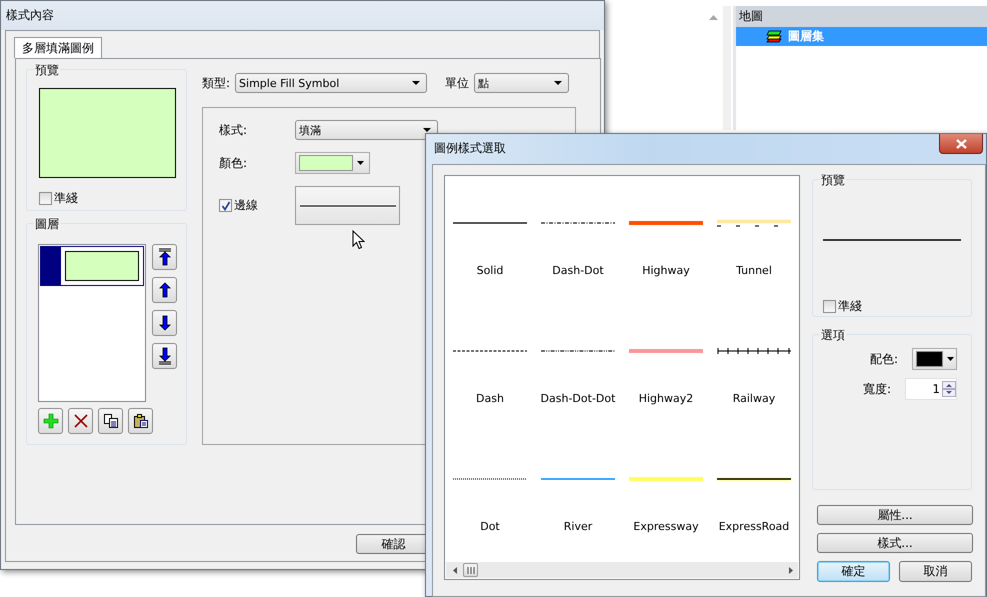 This screenshot has height=597, width=987. I want to click on symbol-item: Dot, so click(490, 496).